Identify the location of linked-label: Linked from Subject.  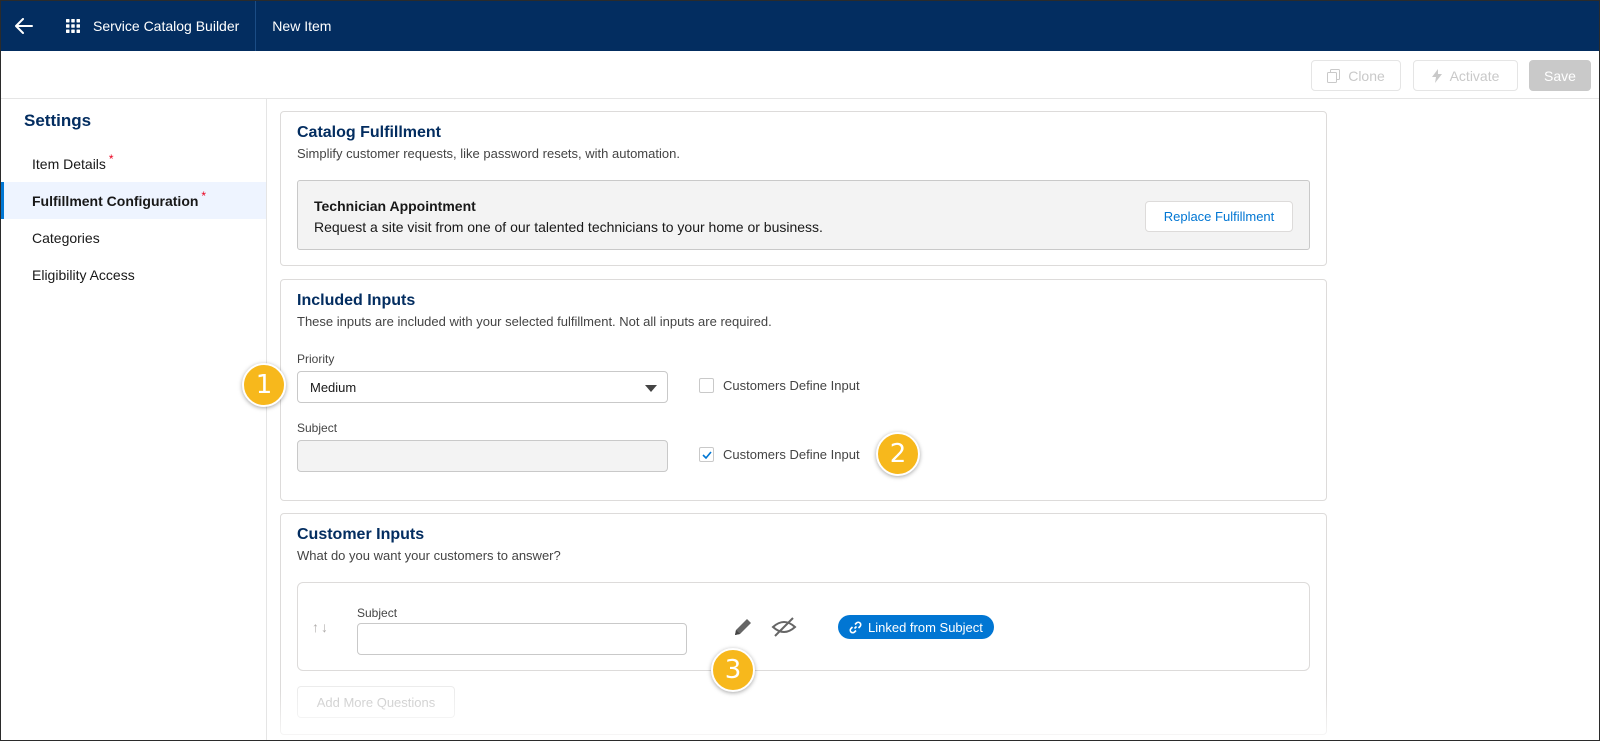
(925, 627).